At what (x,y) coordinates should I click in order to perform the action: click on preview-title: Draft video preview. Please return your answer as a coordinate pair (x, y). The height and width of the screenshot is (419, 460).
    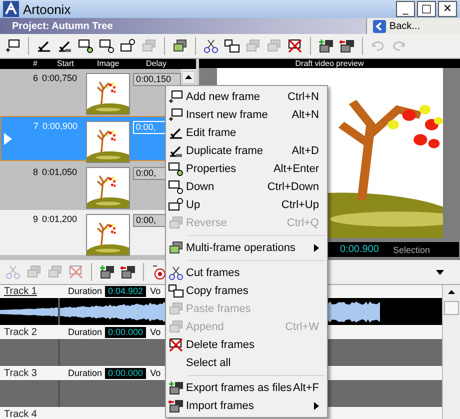
    Looking at the image, I should click on (329, 63).